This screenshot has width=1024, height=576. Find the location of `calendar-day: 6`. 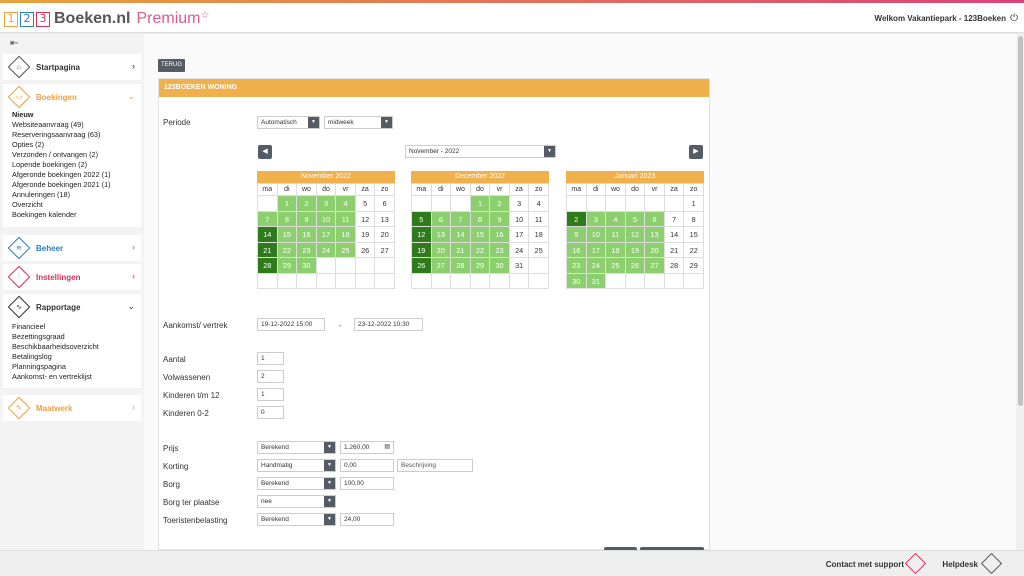

calendar-day: 6 is located at coordinates (441, 219).